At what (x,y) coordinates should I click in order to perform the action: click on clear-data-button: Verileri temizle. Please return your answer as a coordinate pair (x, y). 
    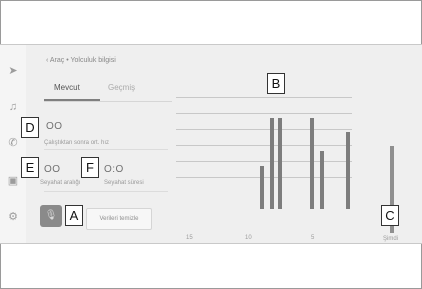
    Looking at the image, I should click on (119, 219).